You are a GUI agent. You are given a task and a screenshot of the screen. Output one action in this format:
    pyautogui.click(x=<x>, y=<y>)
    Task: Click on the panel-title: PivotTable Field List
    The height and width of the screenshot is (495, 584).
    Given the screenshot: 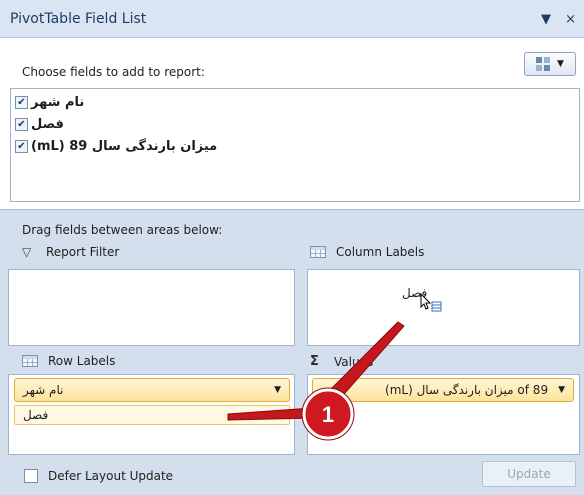 What is the action you would take?
    pyautogui.click(x=78, y=19)
    